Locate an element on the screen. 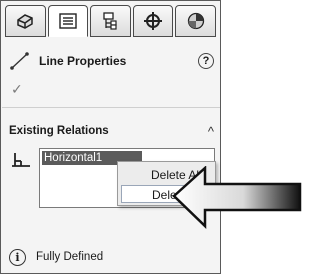 This screenshot has width=320, height=275. crosshair-icon is located at coordinates (153, 21).